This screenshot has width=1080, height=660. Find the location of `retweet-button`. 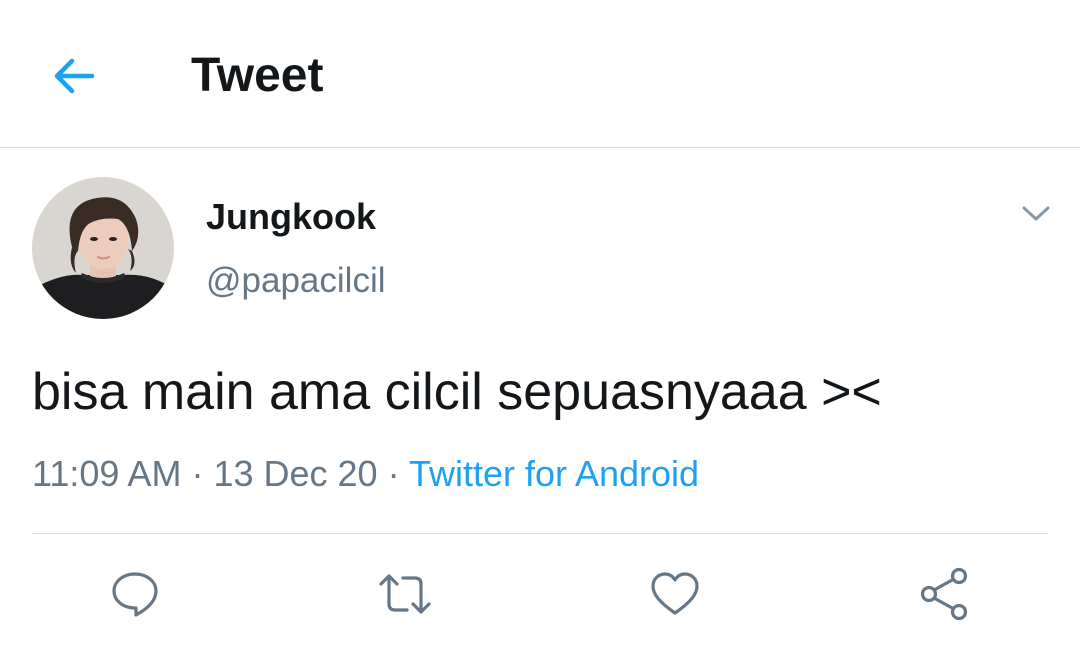

retweet-button is located at coordinates (405, 594).